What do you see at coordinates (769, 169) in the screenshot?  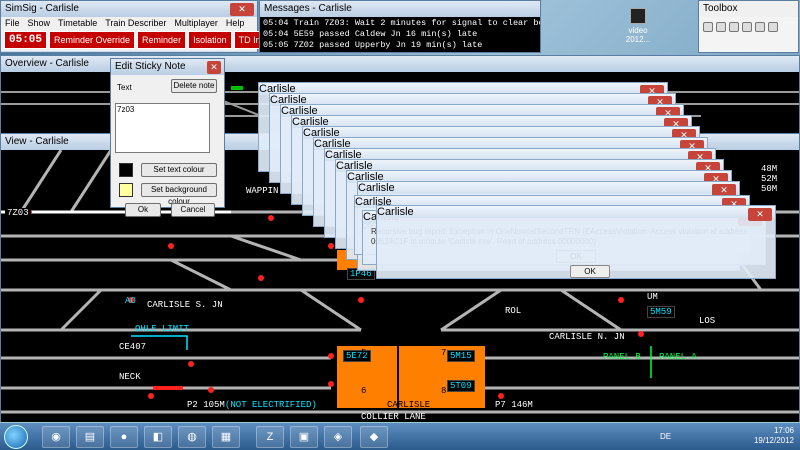 I see `label-48m: 48M` at bounding box center [769, 169].